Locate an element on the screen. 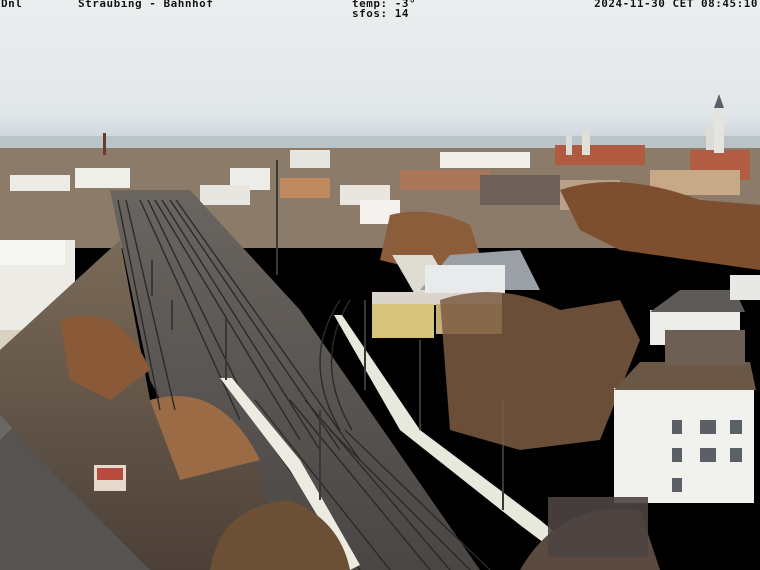  house-right-large is located at coordinates (685, 432).